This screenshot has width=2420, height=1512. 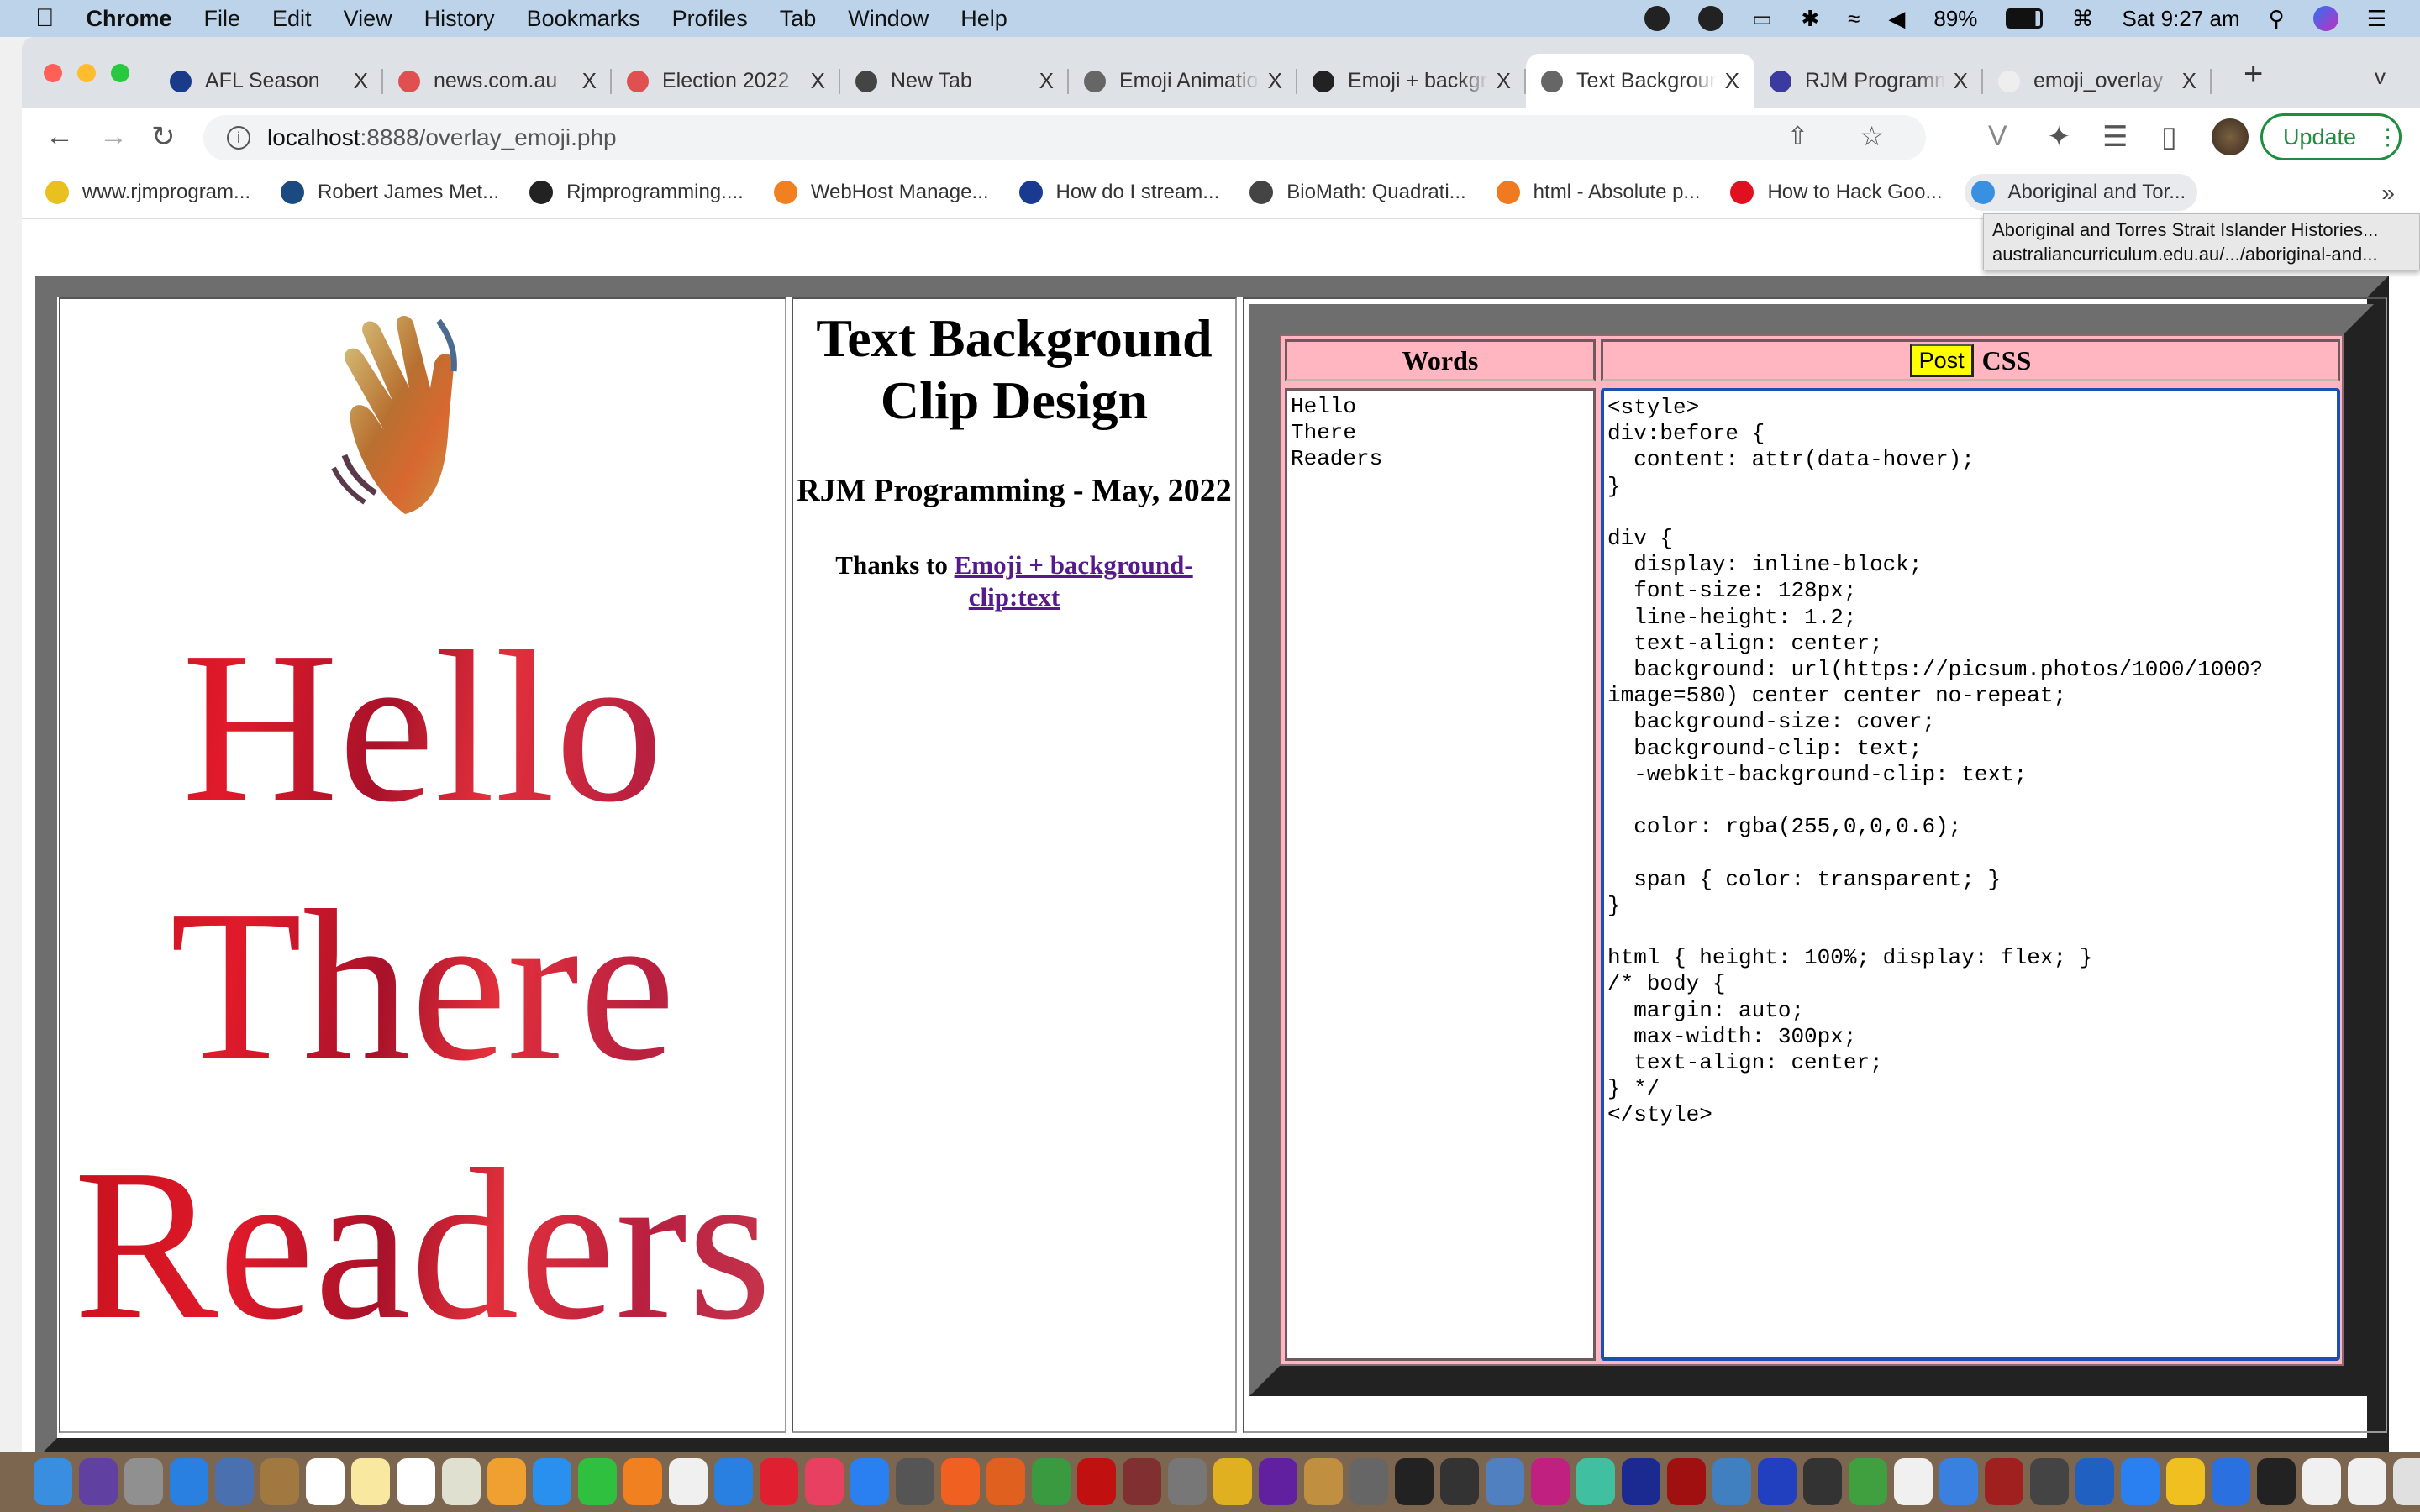 What do you see at coordinates (1868, 81) in the screenshot?
I see `tab: RJM Programming X` at bounding box center [1868, 81].